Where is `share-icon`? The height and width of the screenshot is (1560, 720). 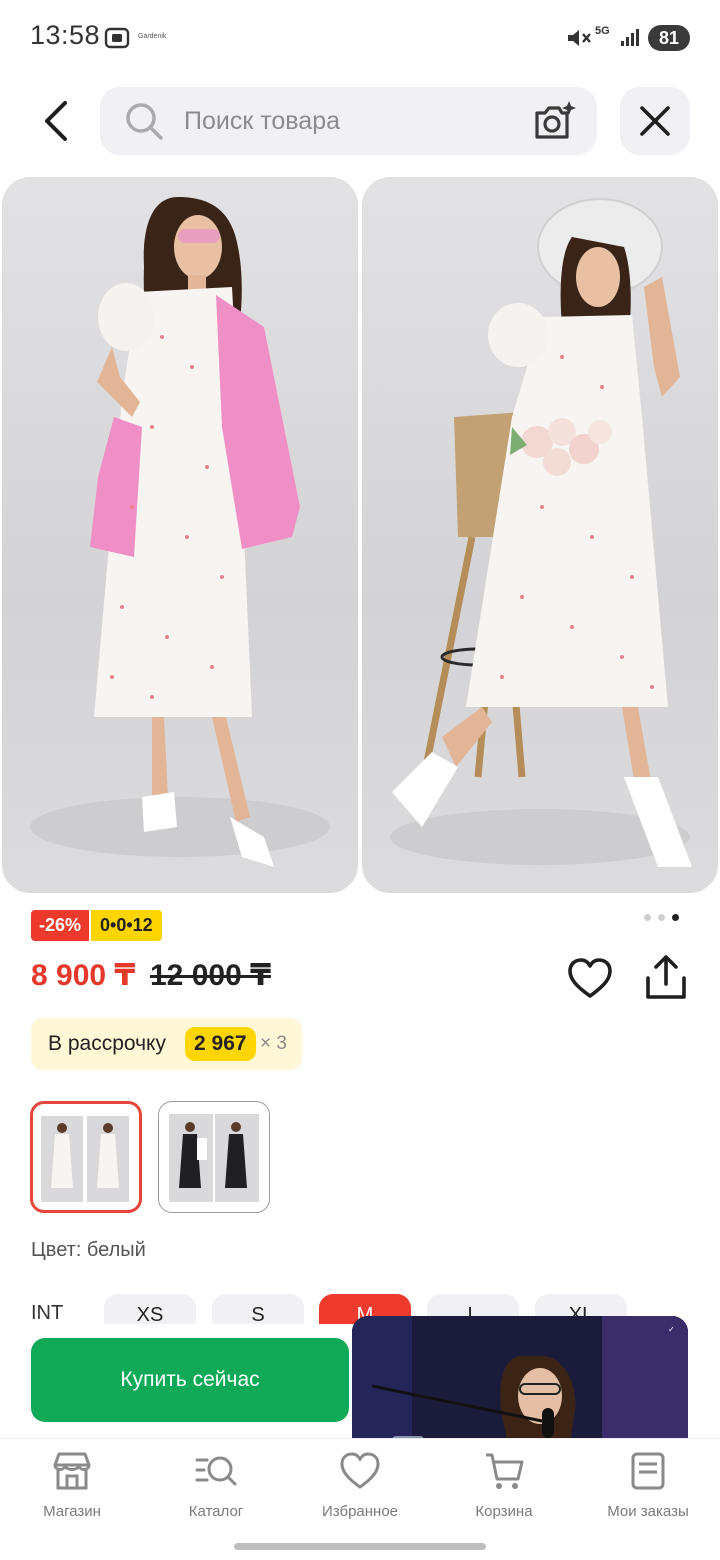
share-icon is located at coordinates (666, 978).